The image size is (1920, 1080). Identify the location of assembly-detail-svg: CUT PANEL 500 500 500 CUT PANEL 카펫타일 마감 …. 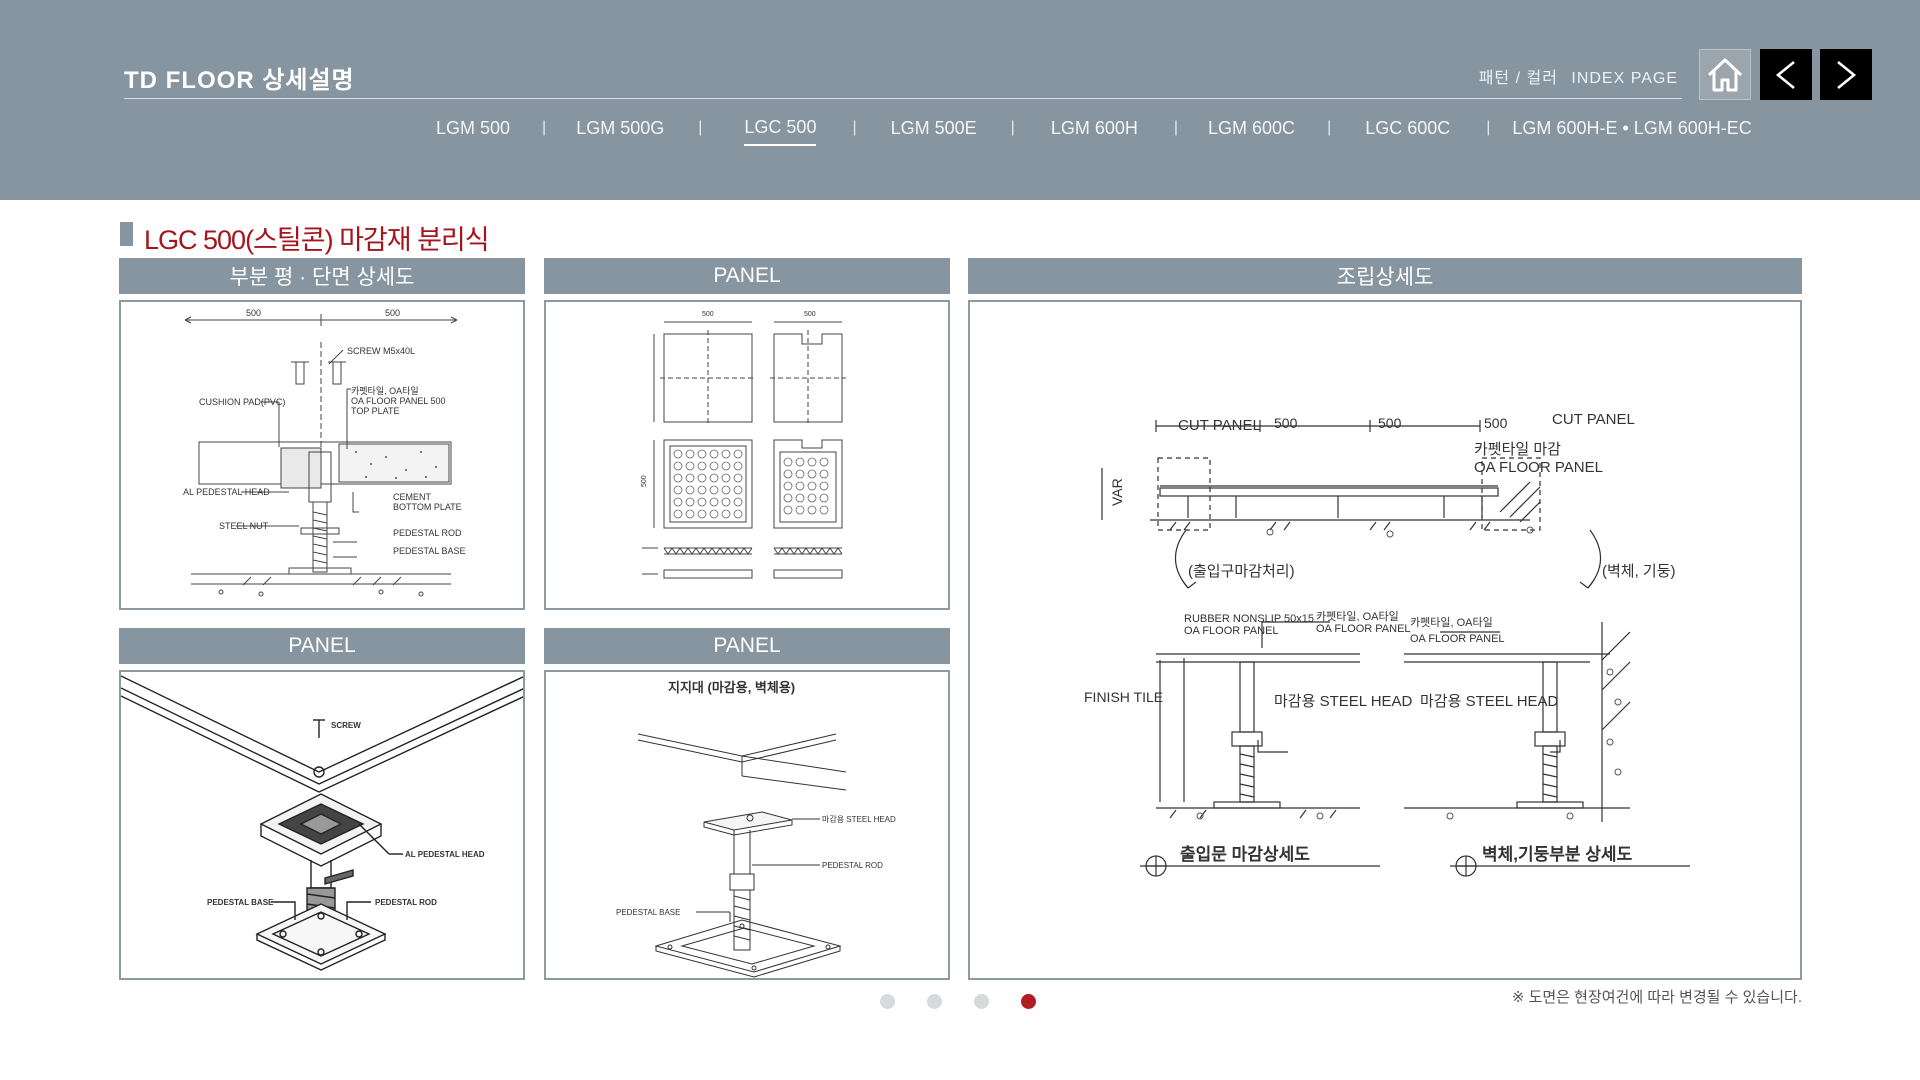
(1387, 644).